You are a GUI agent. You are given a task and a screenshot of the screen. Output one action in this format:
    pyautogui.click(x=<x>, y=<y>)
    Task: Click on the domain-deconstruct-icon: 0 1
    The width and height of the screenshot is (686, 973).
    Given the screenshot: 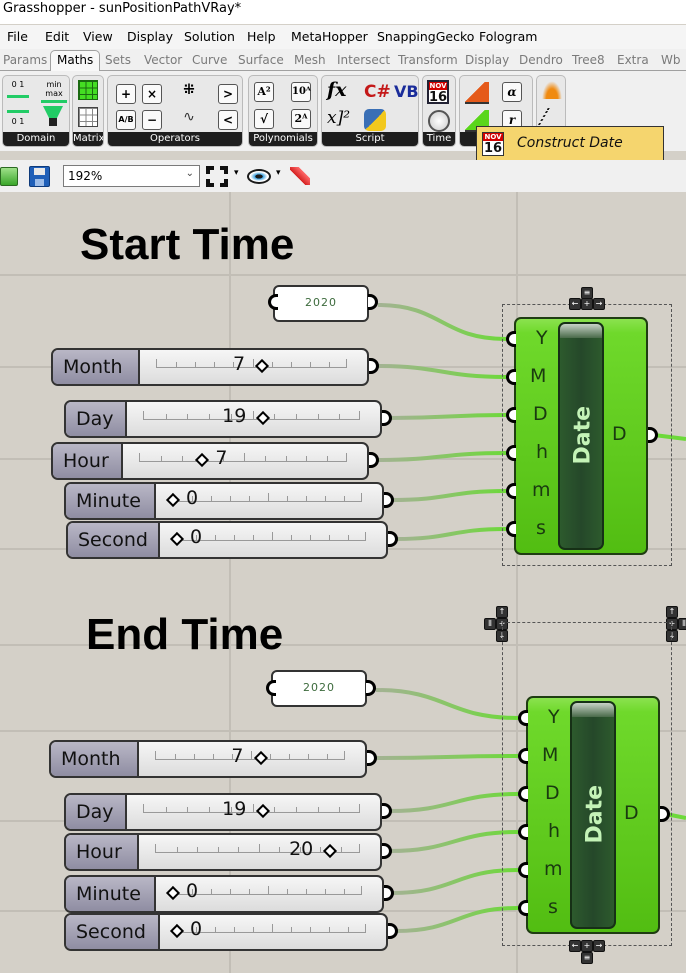 What is the action you would take?
    pyautogui.click(x=18, y=117)
    